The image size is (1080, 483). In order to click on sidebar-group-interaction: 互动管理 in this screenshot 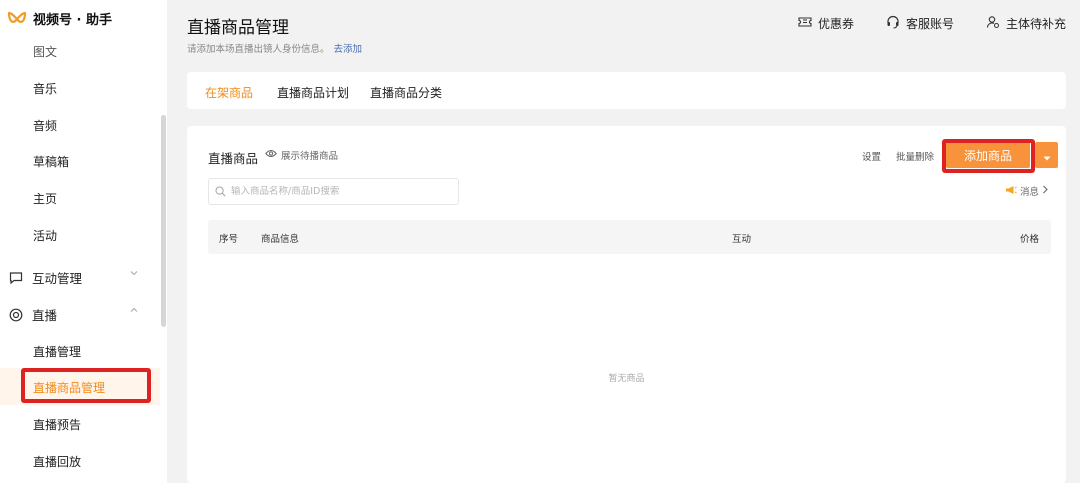, I will do `click(74, 277)`.